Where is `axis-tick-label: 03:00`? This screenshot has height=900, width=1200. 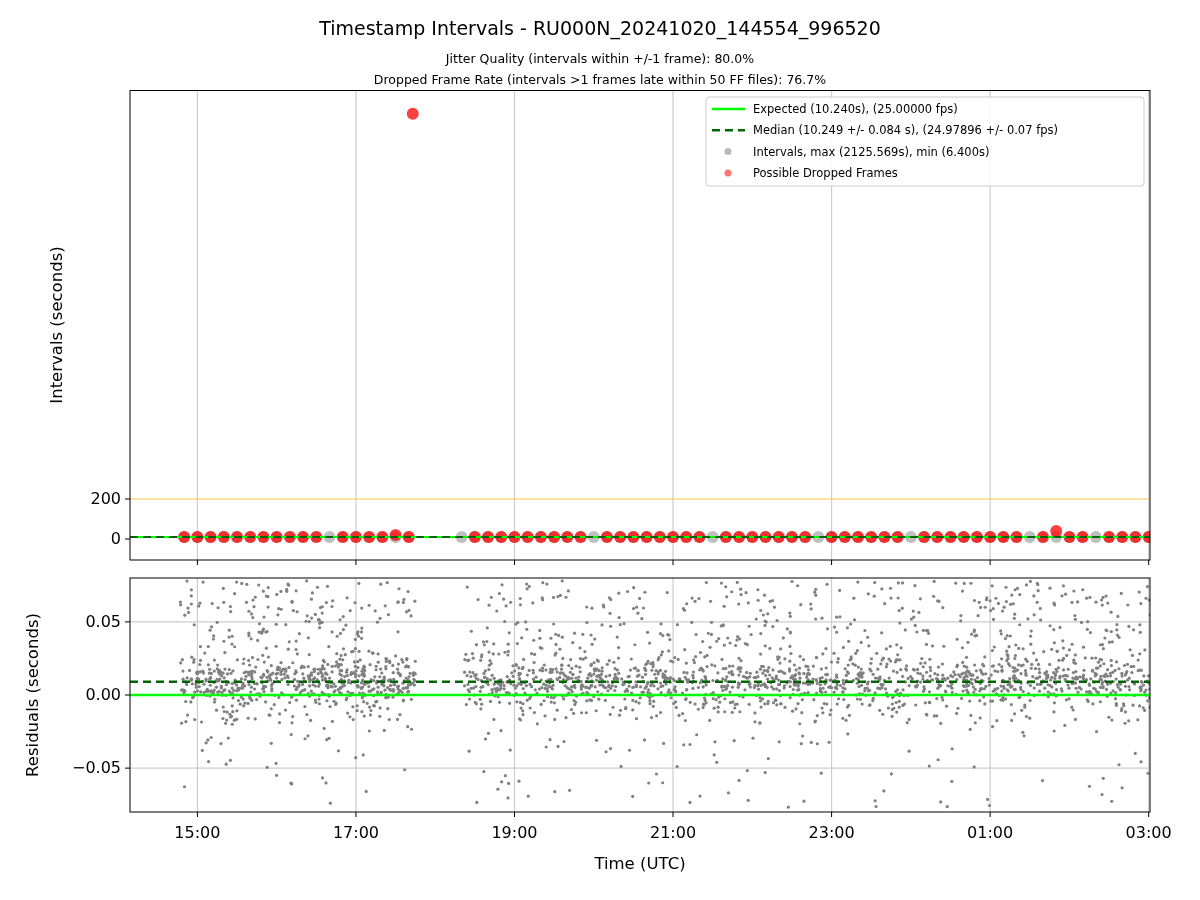 axis-tick-label: 03:00 is located at coordinates (1148, 832).